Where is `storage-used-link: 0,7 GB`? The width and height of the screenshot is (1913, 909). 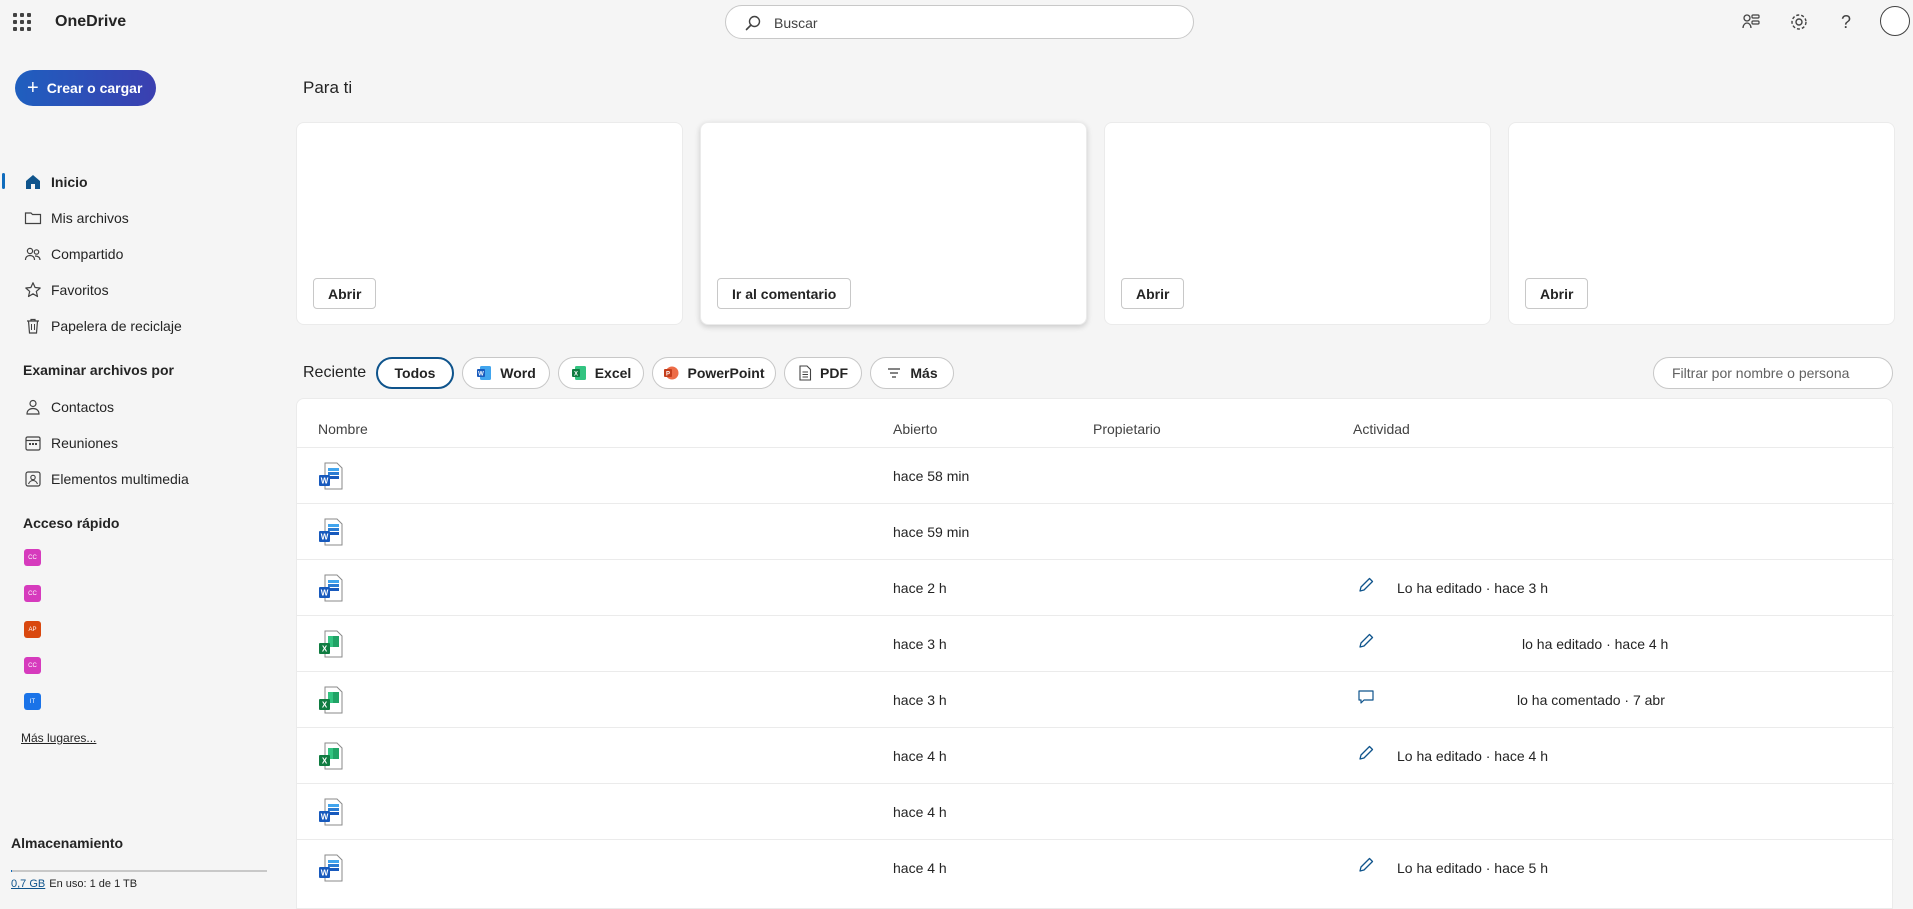 storage-used-link: 0,7 GB is located at coordinates (28, 884).